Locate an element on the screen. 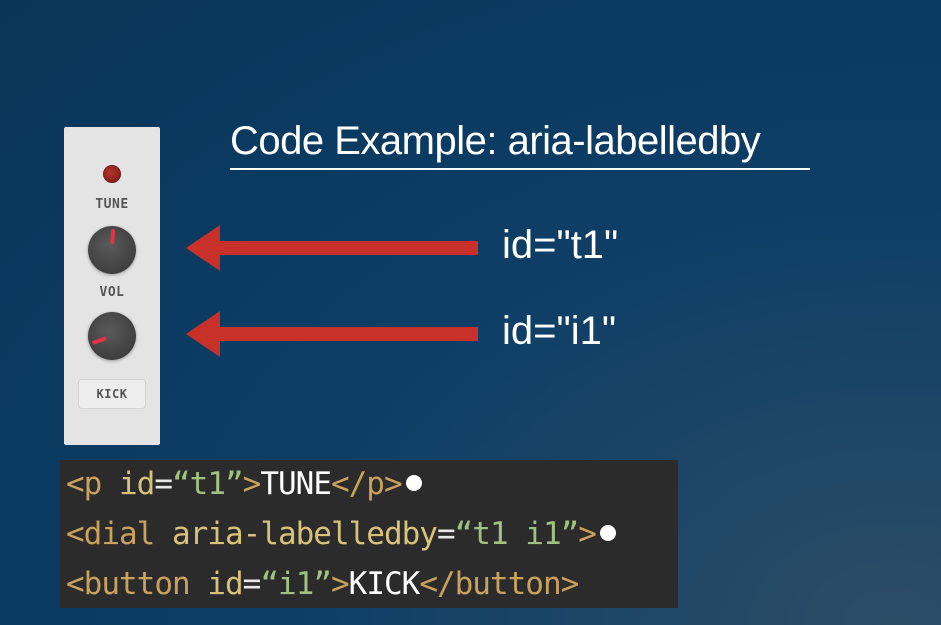 The height and width of the screenshot is (625, 941). vol-knob is located at coordinates (112, 336).